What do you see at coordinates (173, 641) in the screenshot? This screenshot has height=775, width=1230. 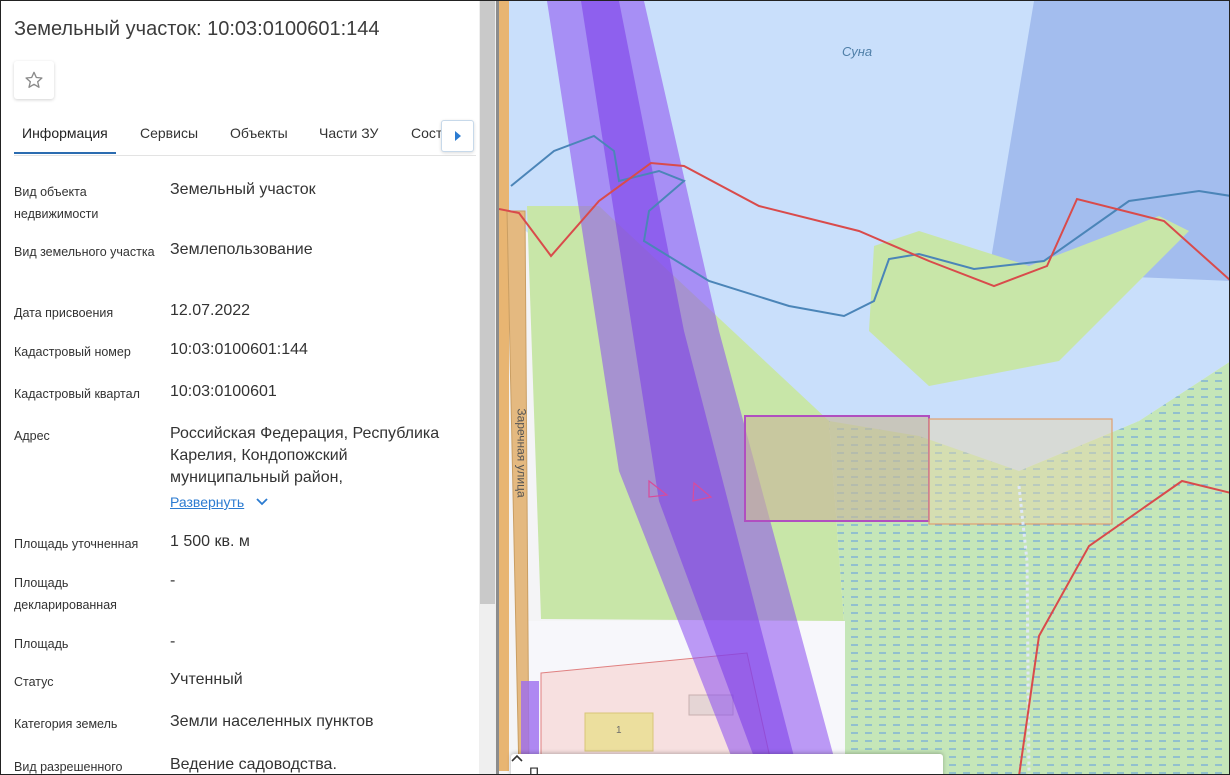 I see `value-area: -` at bounding box center [173, 641].